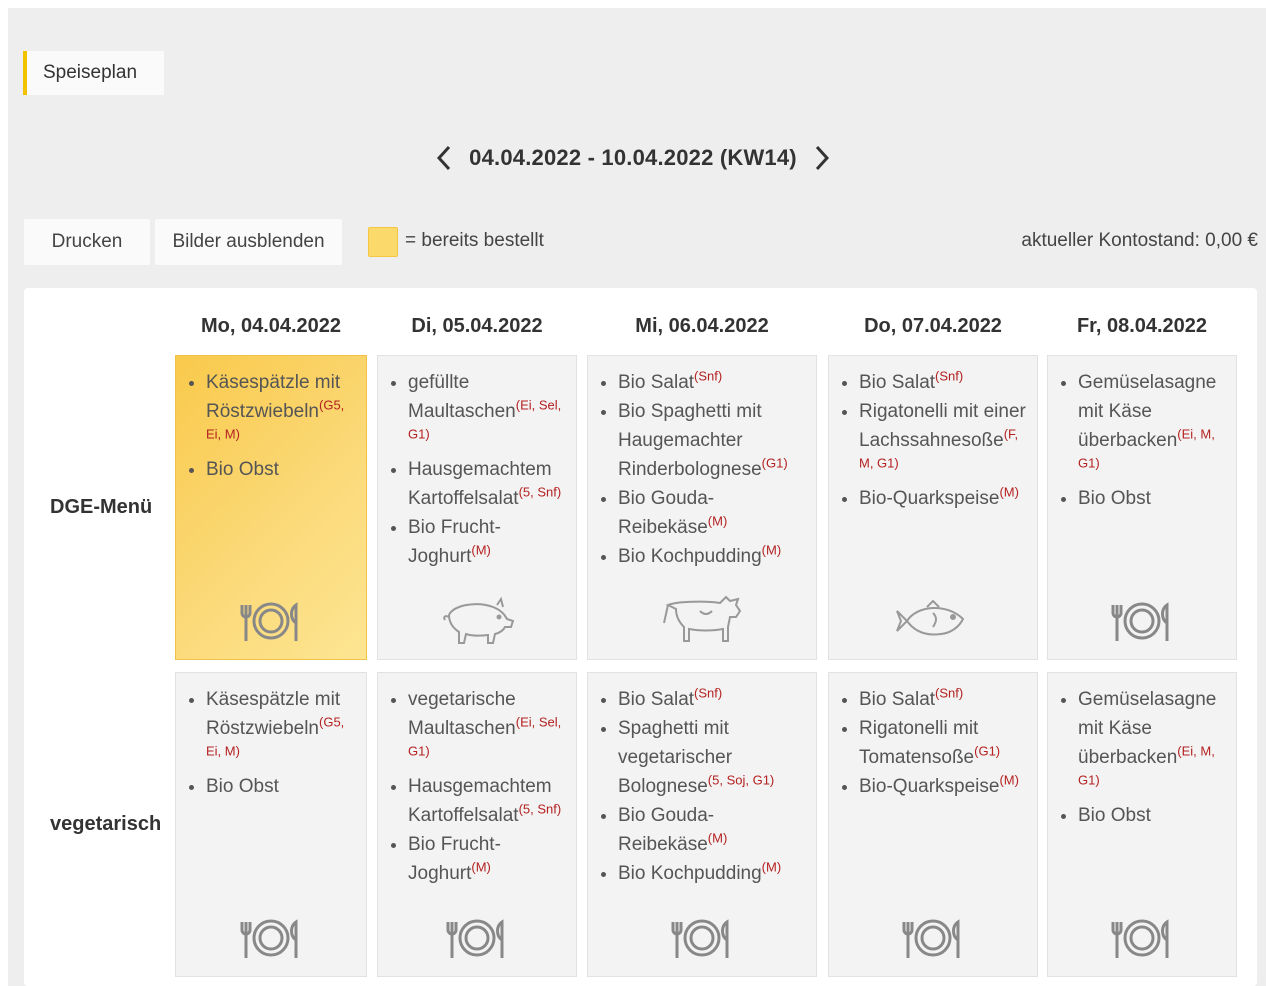 This screenshot has height=986, width=1266. I want to click on print-button: Drucken, so click(87, 242).